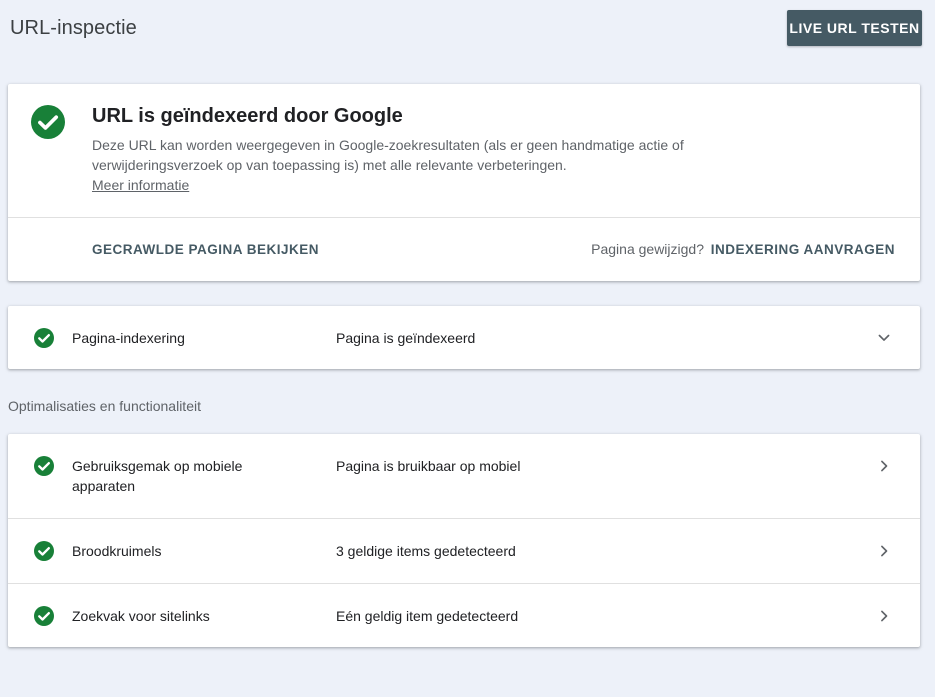 Image resolution: width=935 pixels, height=697 pixels. I want to click on row-value: Pagina is geïndexeerd, so click(406, 338).